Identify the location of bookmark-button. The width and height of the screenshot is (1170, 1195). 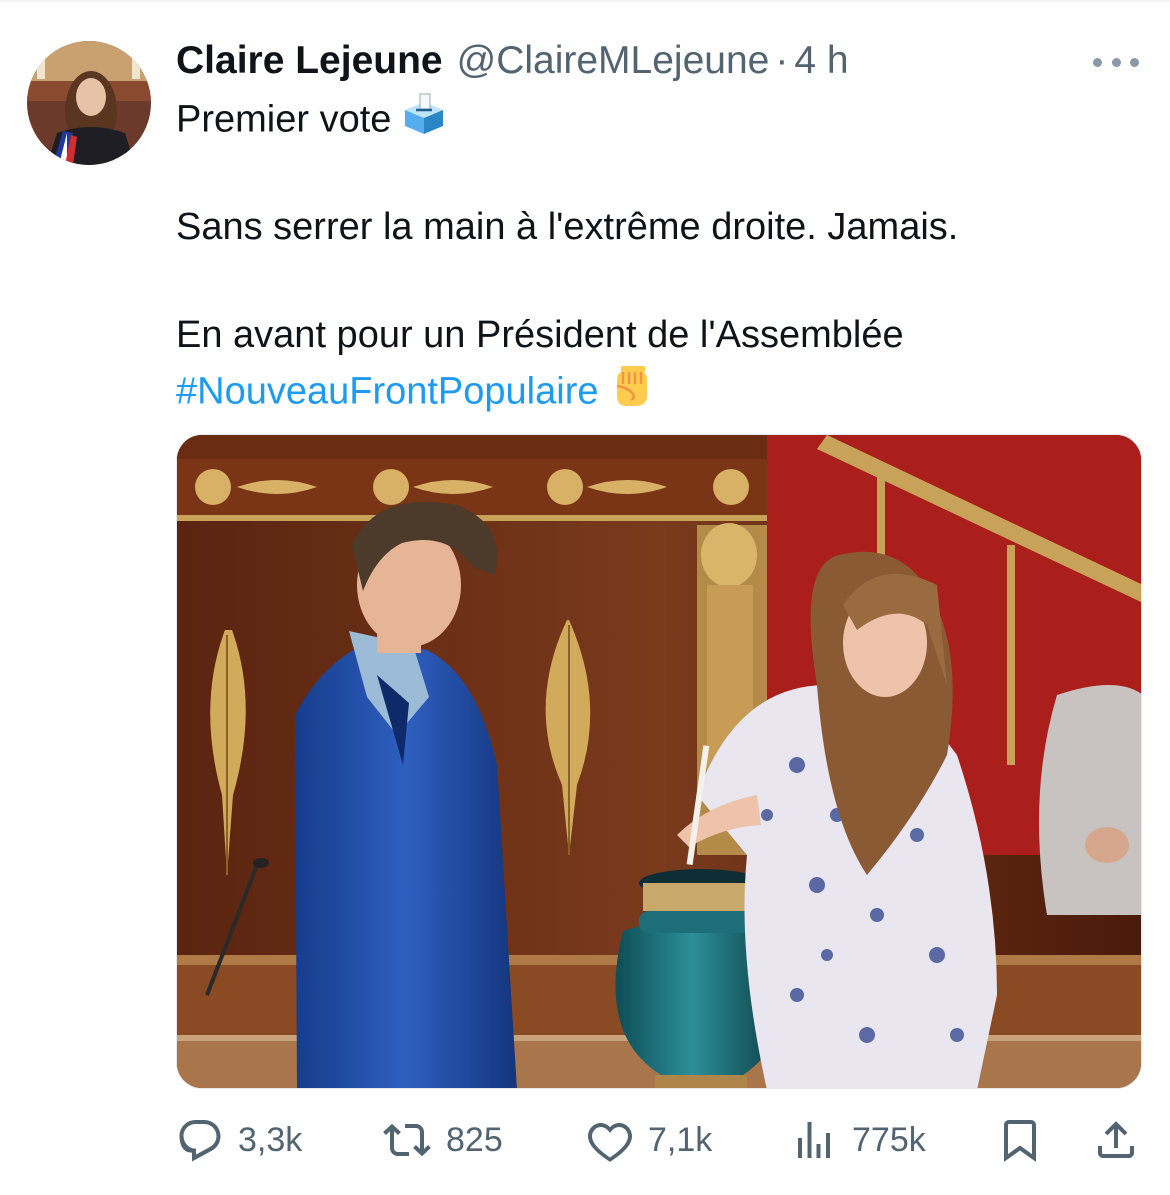
(1020, 1140).